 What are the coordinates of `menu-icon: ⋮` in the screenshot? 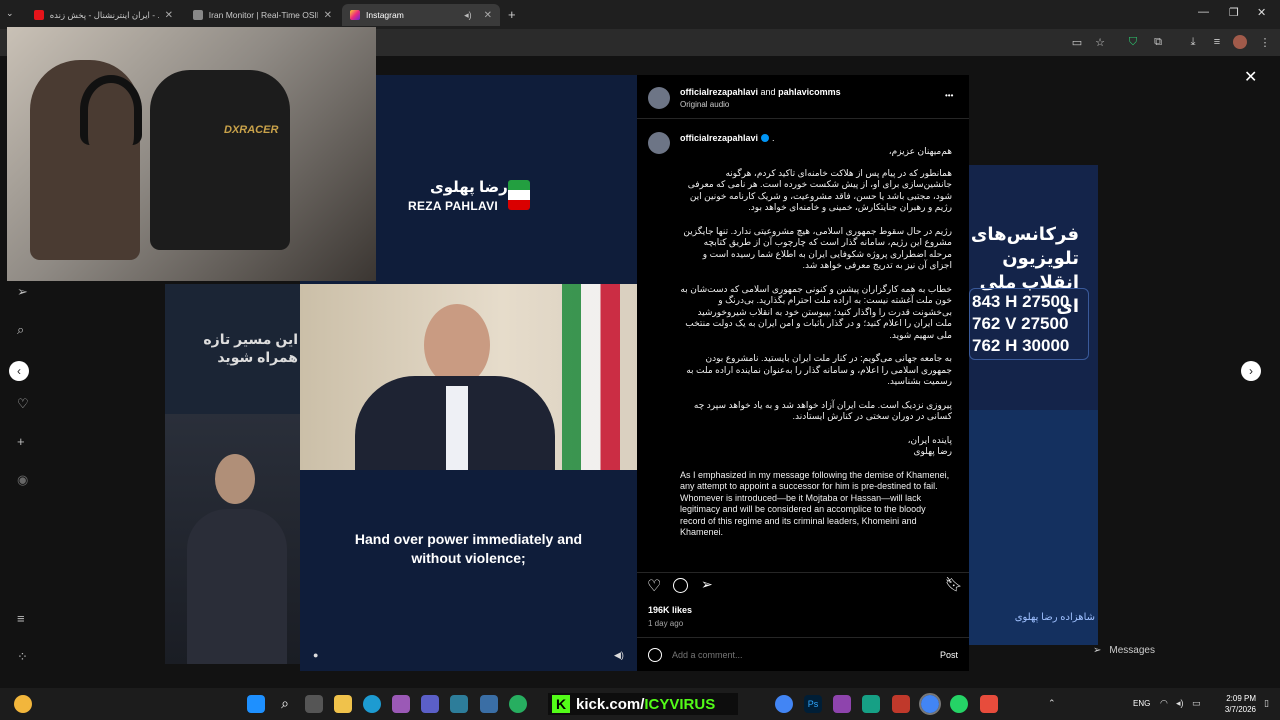 It's located at (1265, 42).